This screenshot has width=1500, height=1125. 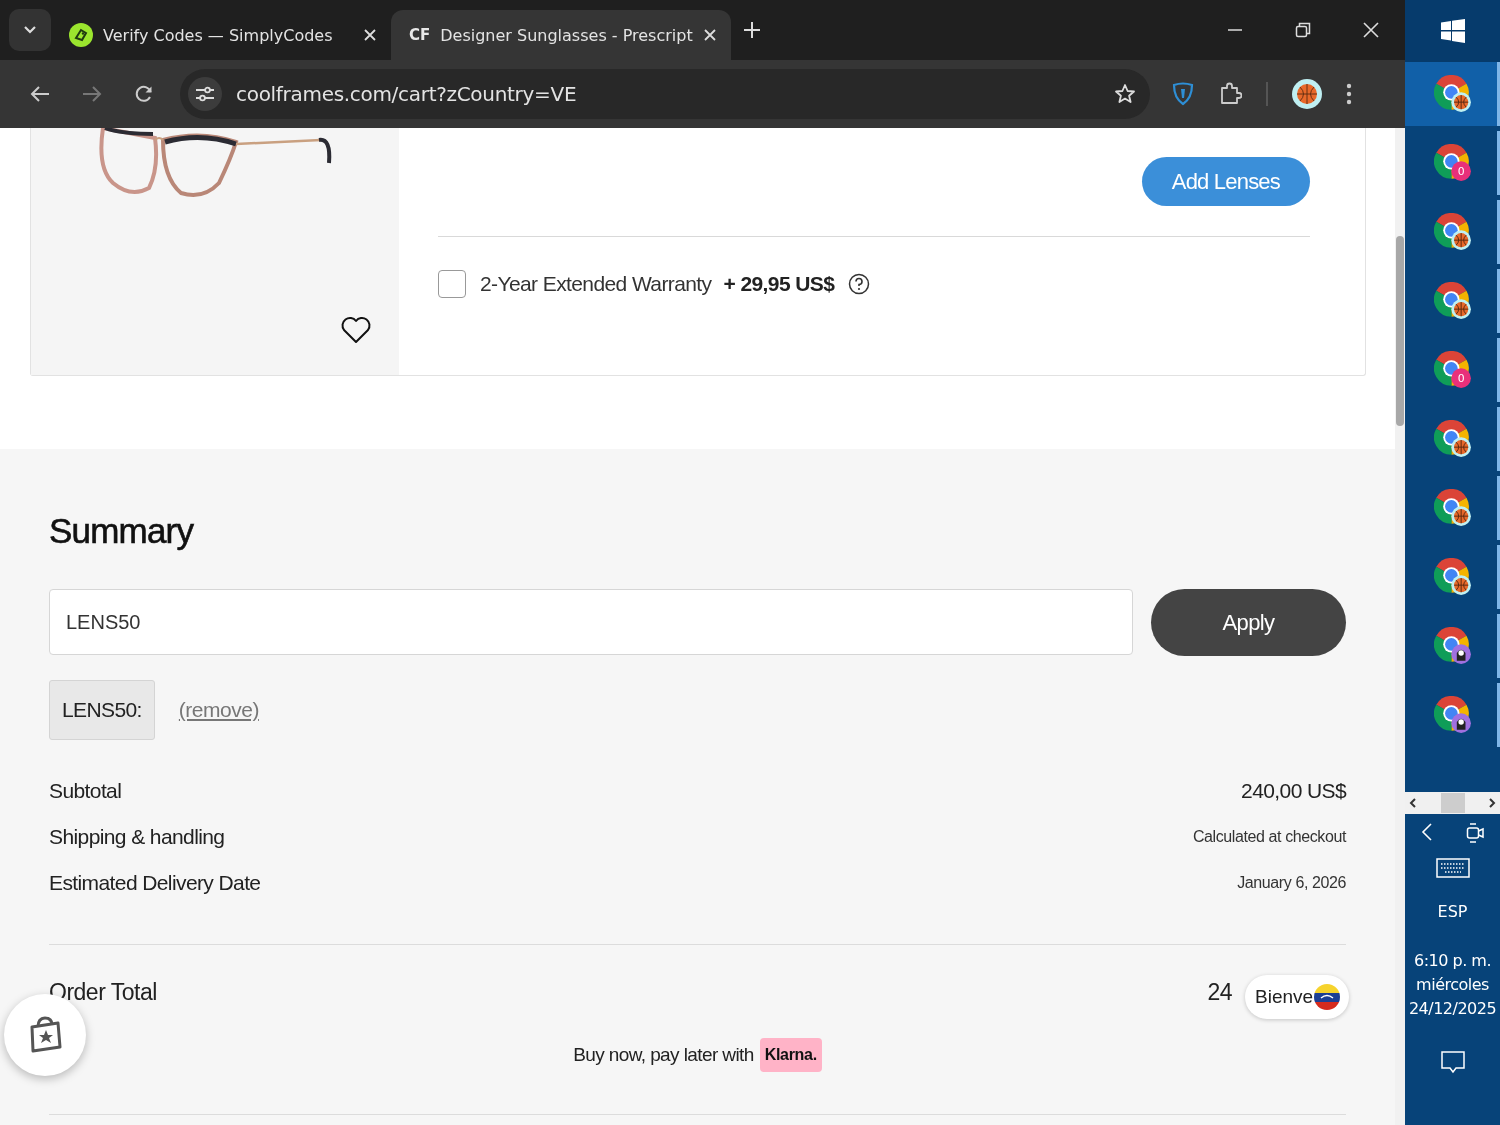 What do you see at coordinates (218, 35) in the screenshot?
I see `tab-title: Verify Codes — SimplyCodes` at bounding box center [218, 35].